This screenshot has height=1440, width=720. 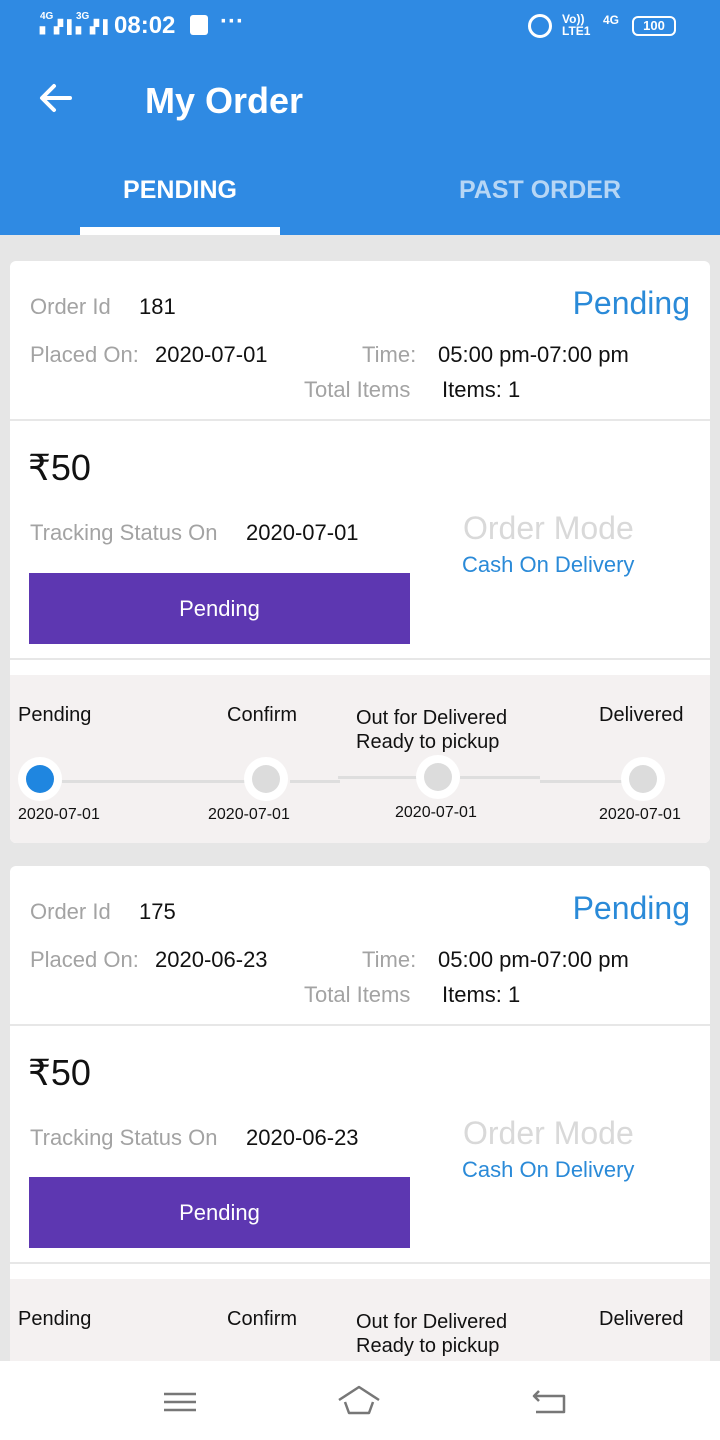 What do you see at coordinates (94, 22) in the screenshot?
I see `signal-sim2-icon: 3G ▖▗▘▌` at bounding box center [94, 22].